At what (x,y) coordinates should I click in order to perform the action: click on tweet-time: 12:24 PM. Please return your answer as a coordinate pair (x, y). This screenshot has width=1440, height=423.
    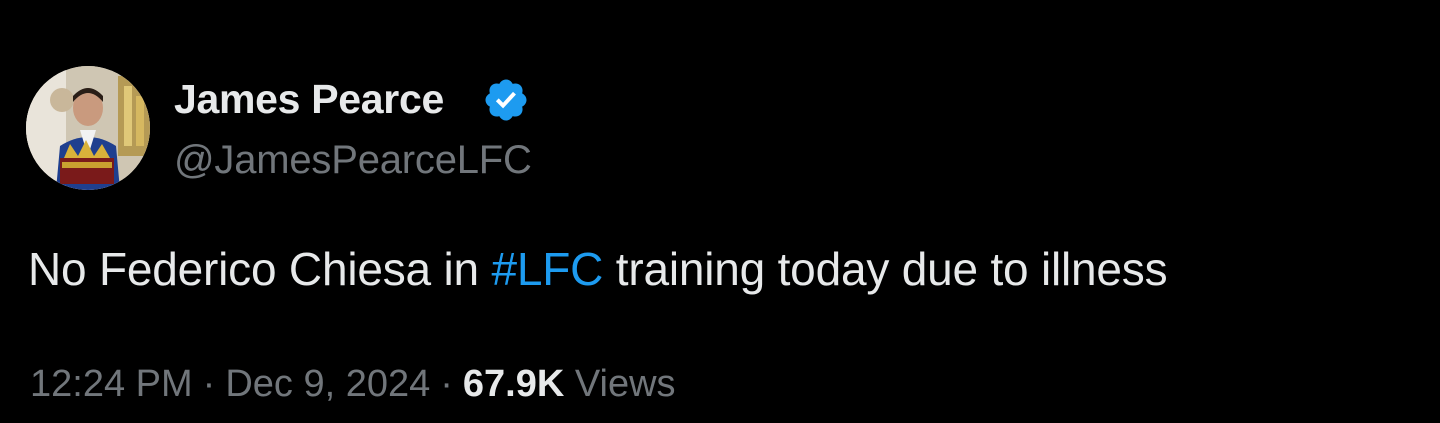
    Looking at the image, I should click on (111, 384).